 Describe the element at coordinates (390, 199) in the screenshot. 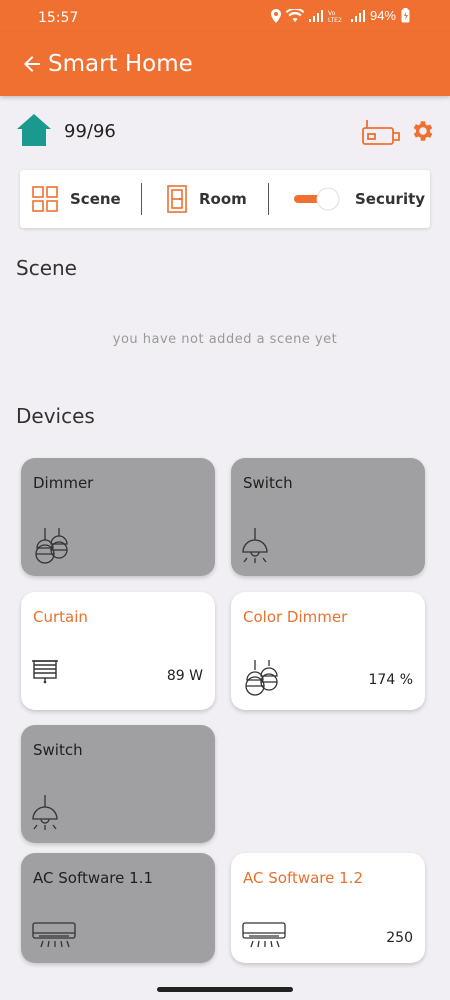

I see `tab-security-label: Security` at that location.